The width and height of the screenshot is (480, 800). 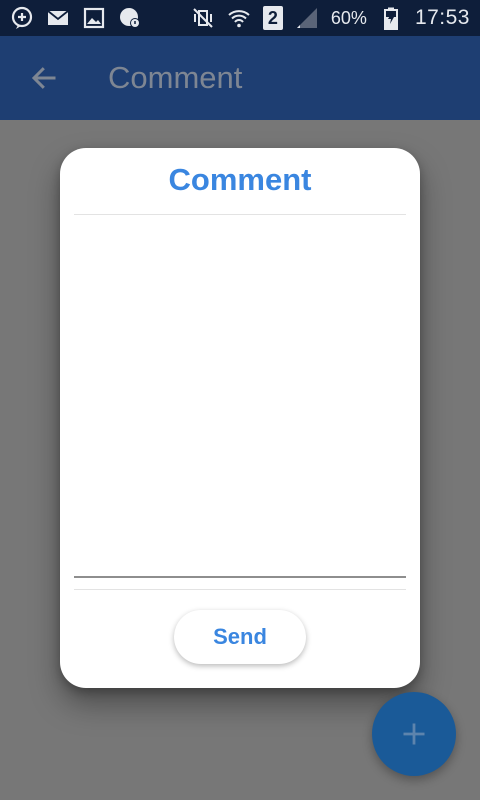 What do you see at coordinates (240, 214) in the screenshot?
I see `dialog-divider-top` at bounding box center [240, 214].